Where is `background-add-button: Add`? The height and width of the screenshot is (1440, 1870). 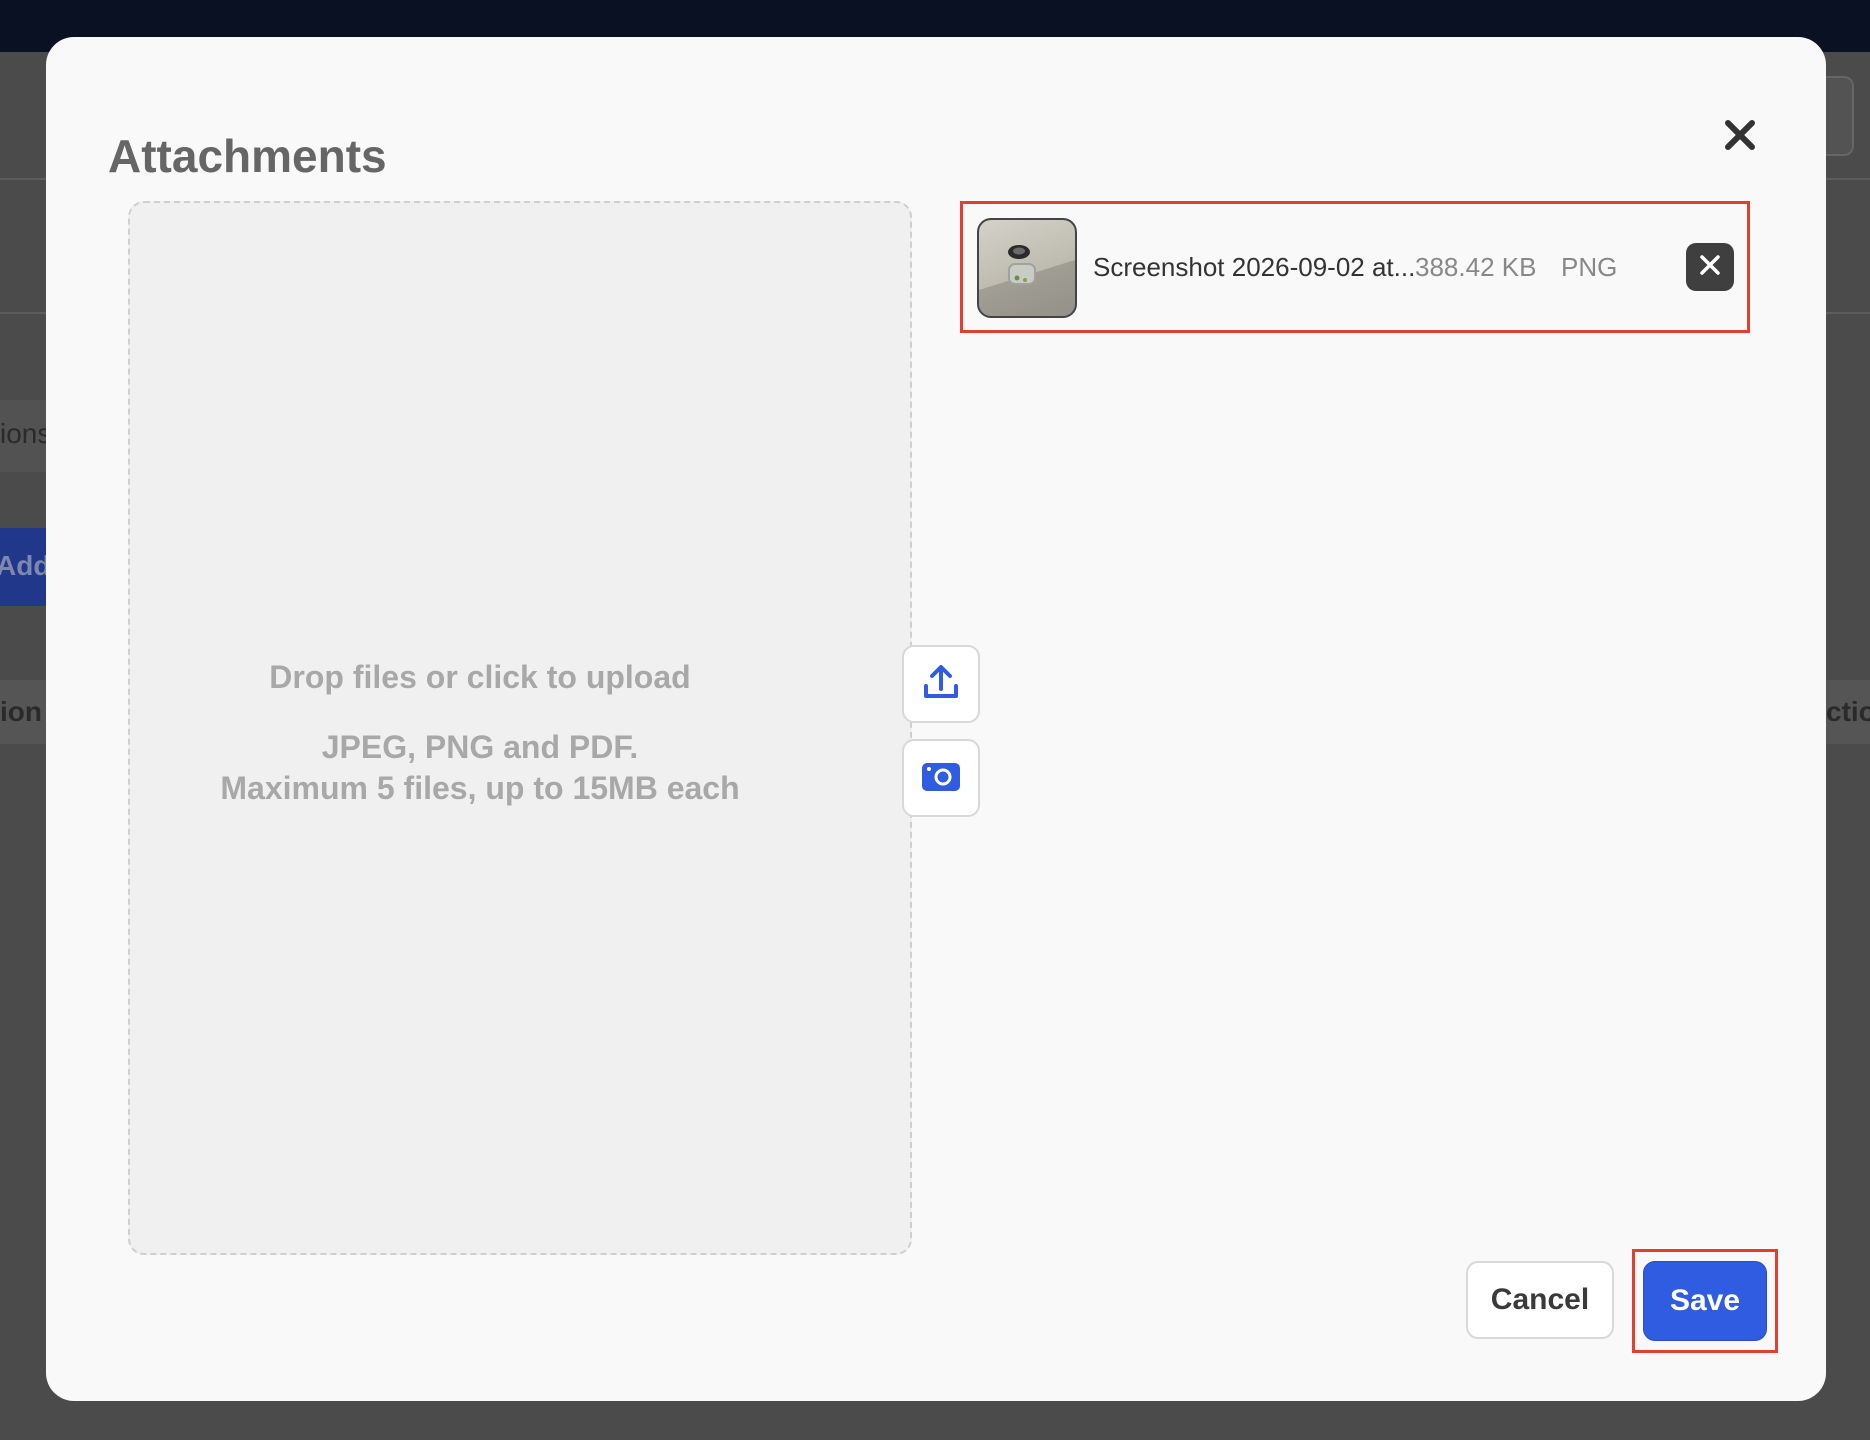 background-add-button: Add is located at coordinates (25, 567).